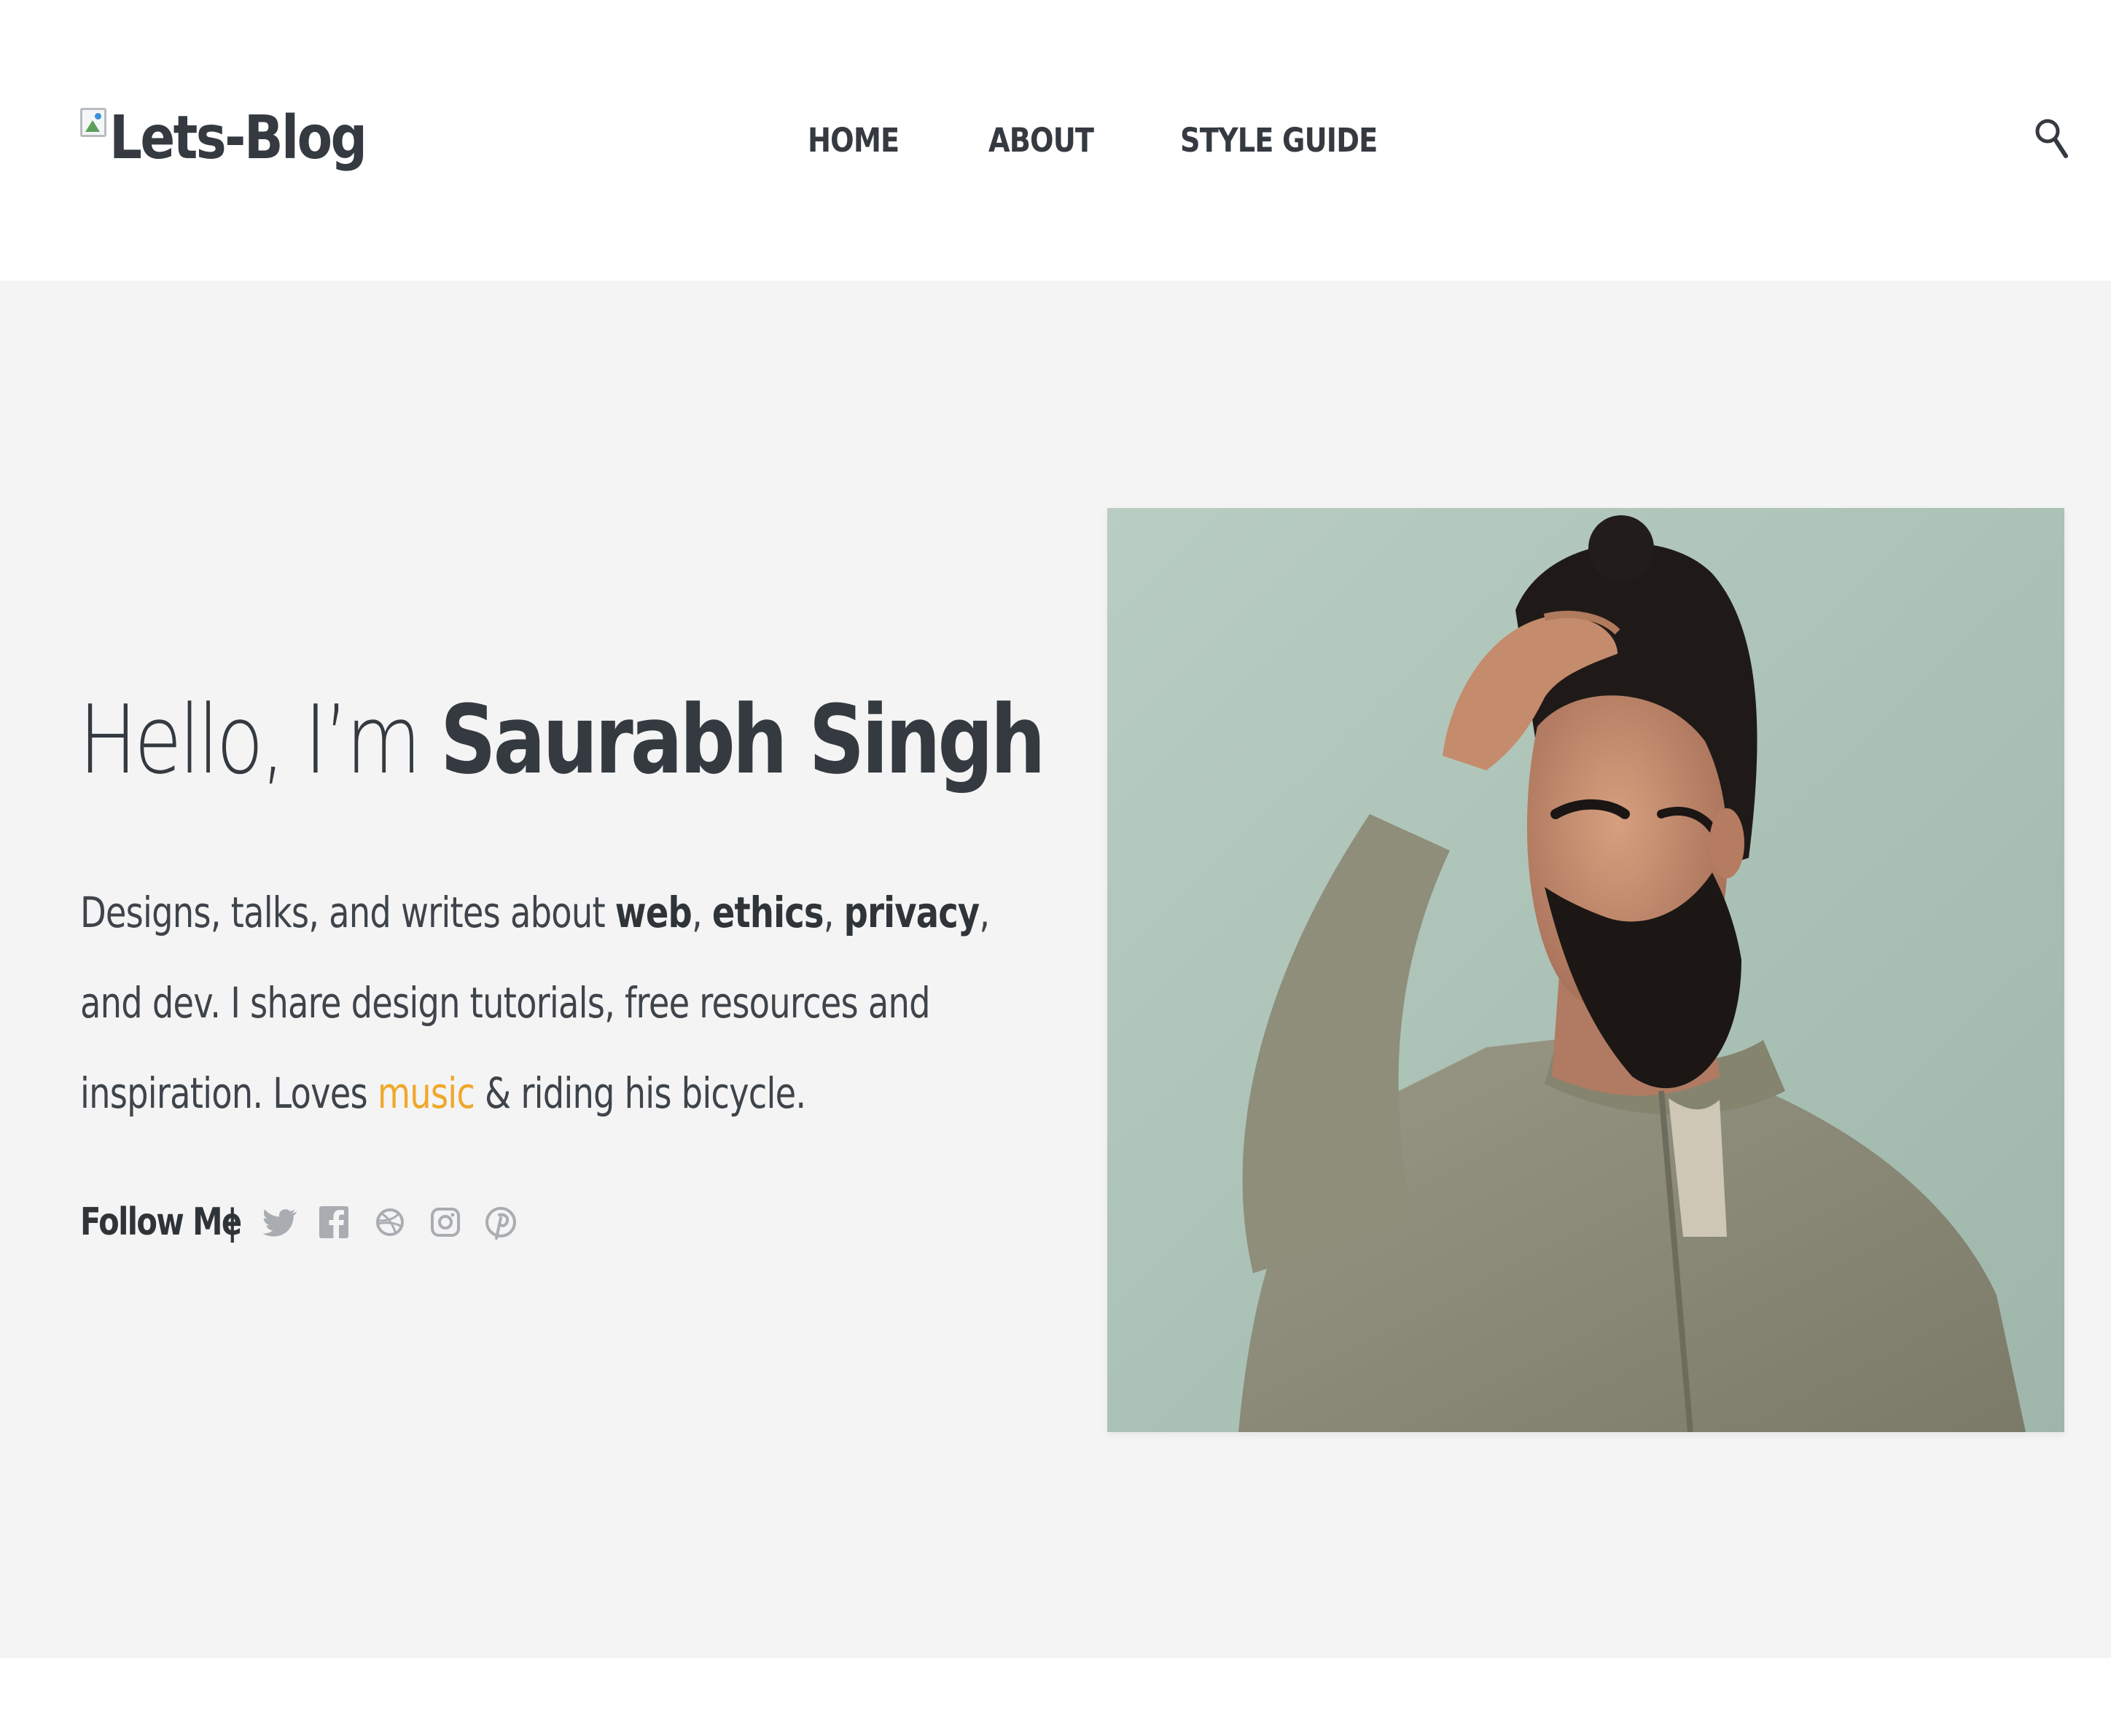 The image size is (2111, 1736). I want to click on nav-style-guide: STYLE GUIDE, so click(1282, 140).